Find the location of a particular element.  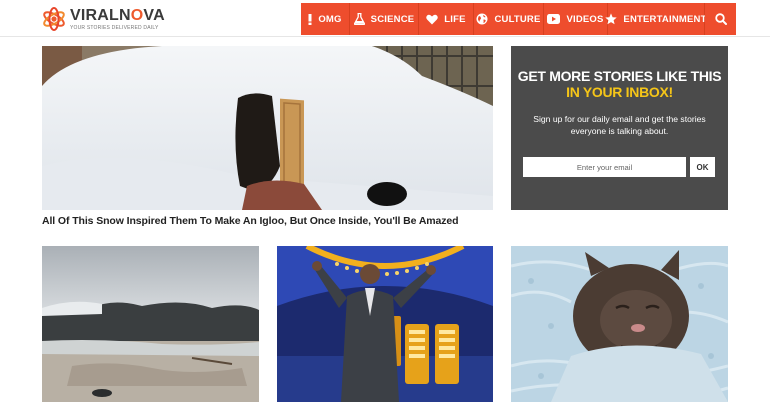

nav-label: CULTURE is located at coordinates (517, 19).